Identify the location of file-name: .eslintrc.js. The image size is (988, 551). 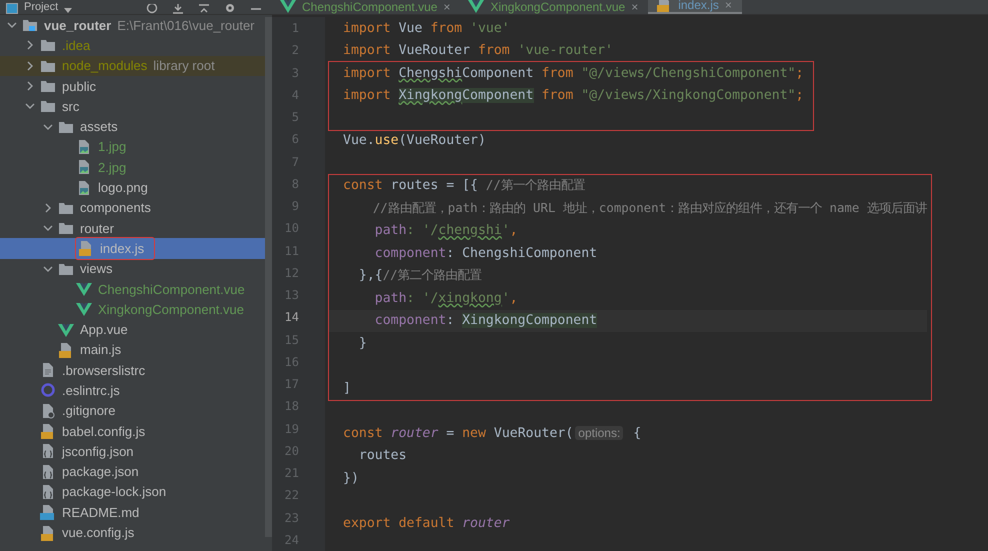
(91, 390).